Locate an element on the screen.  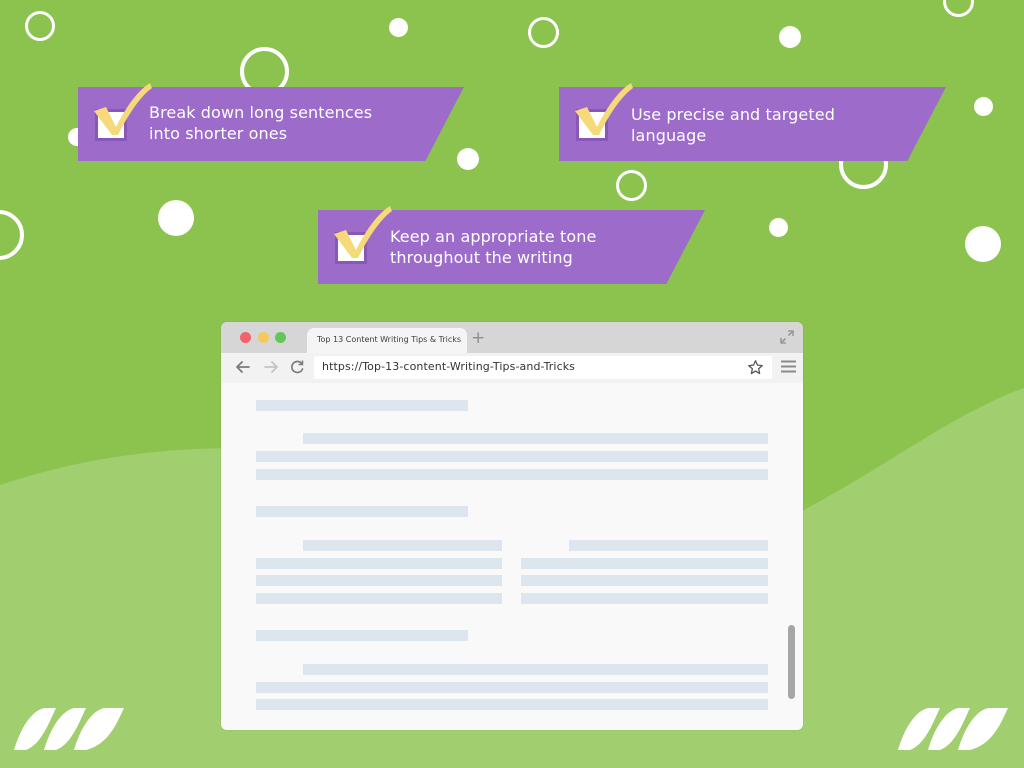
tip-line-1: Keep an appropriate tone is located at coordinates (493, 236).